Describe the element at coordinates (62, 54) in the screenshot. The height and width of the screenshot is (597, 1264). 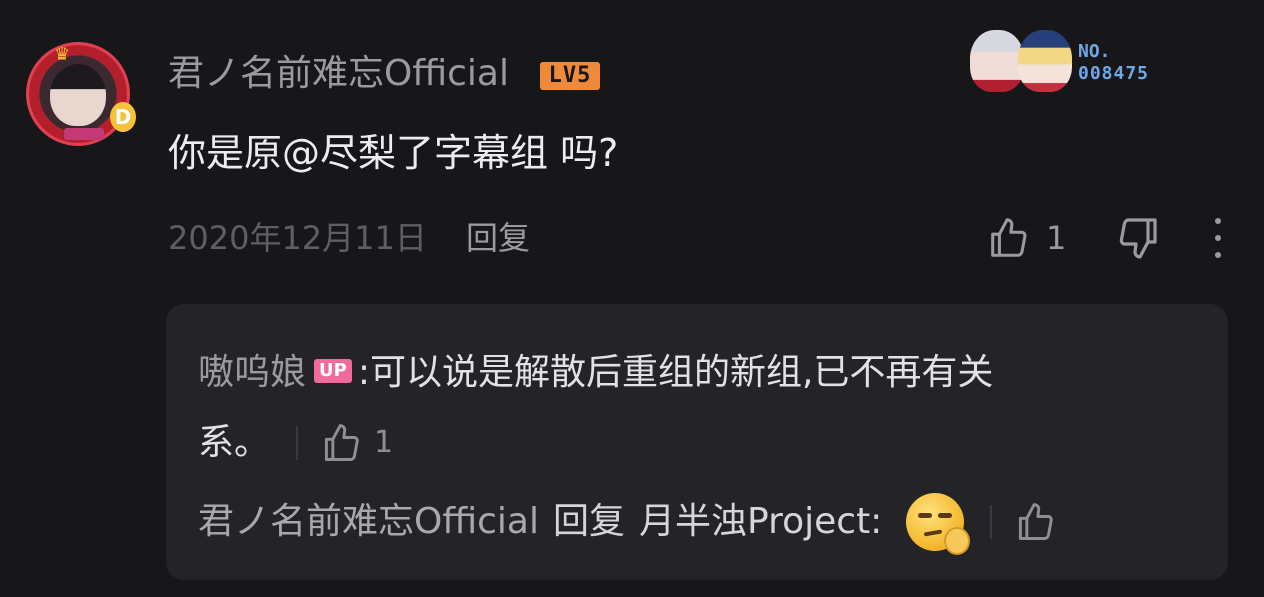
I see `crown-icon: ♛` at that location.